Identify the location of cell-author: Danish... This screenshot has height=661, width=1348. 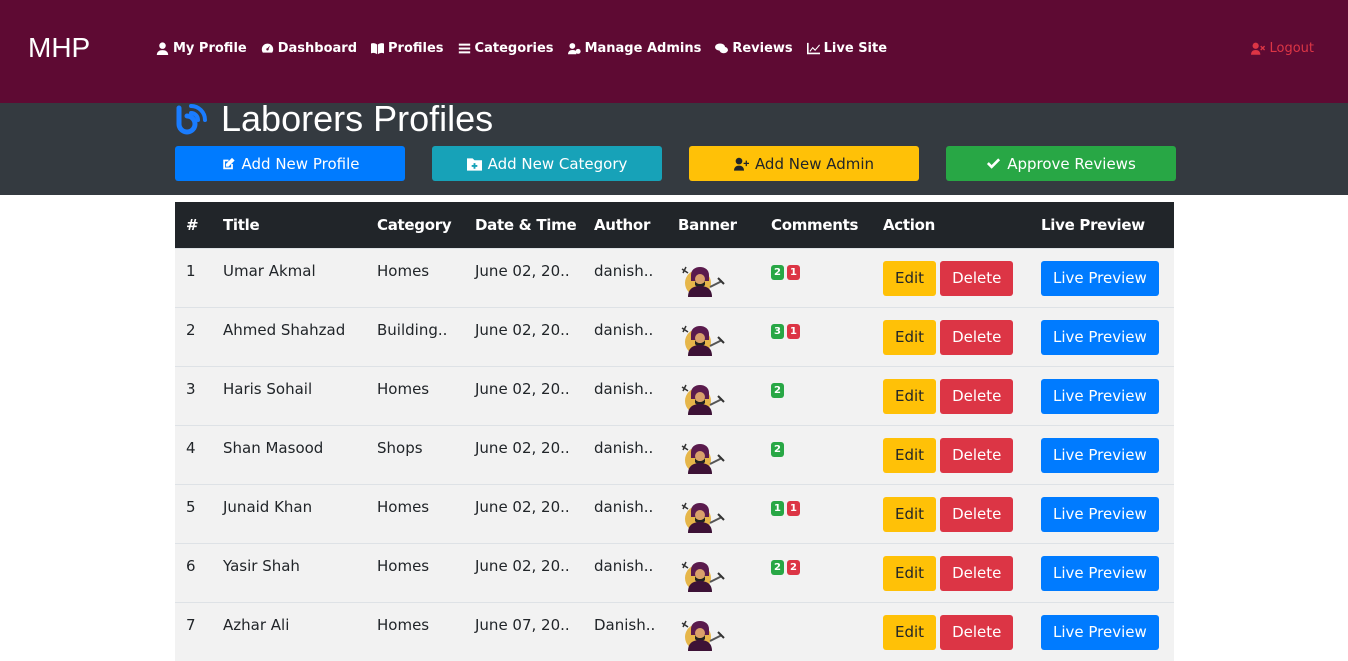
(625, 631).